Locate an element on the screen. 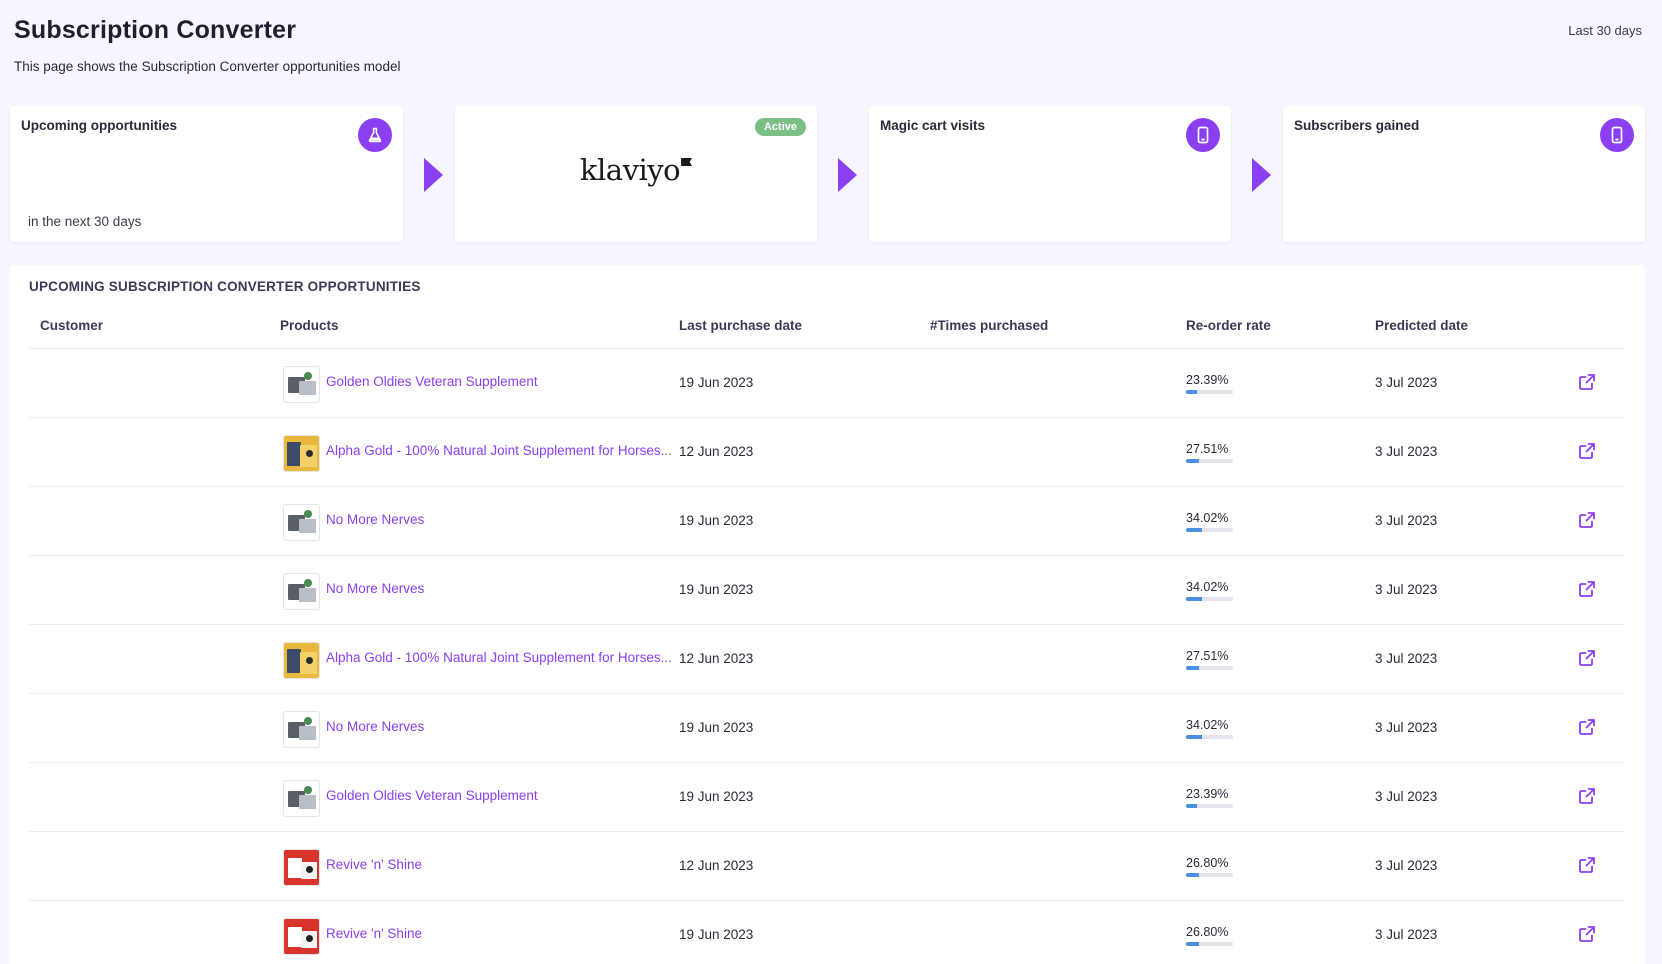 This screenshot has height=964, width=1662. status-badge: Active is located at coordinates (780, 127).